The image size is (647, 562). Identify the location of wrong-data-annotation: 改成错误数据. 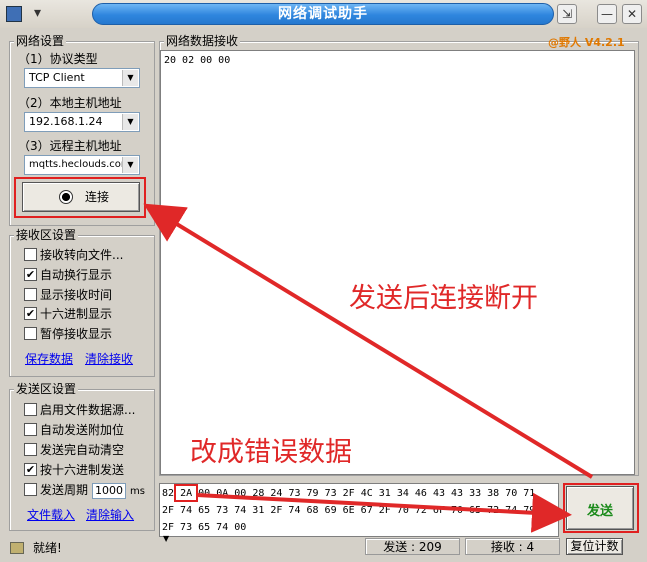
(271, 452).